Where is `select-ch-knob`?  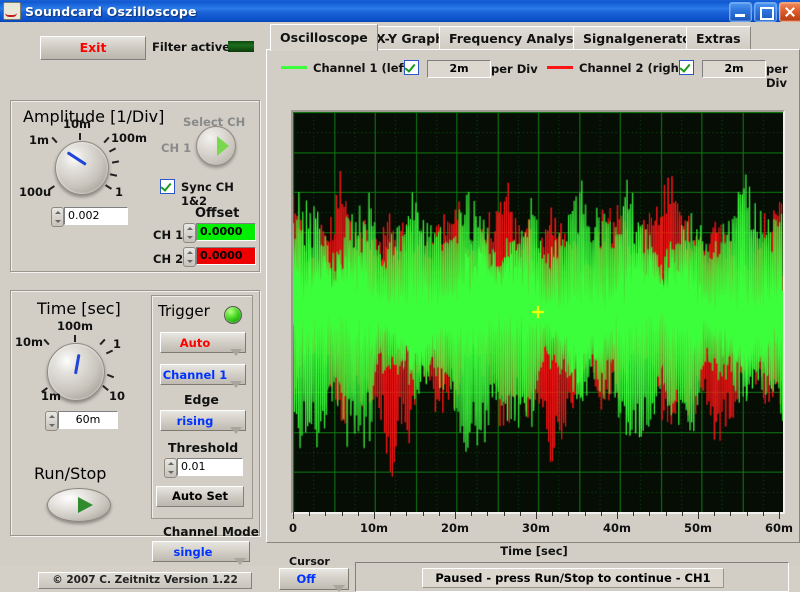
select-ch-knob is located at coordinates (216, 146).